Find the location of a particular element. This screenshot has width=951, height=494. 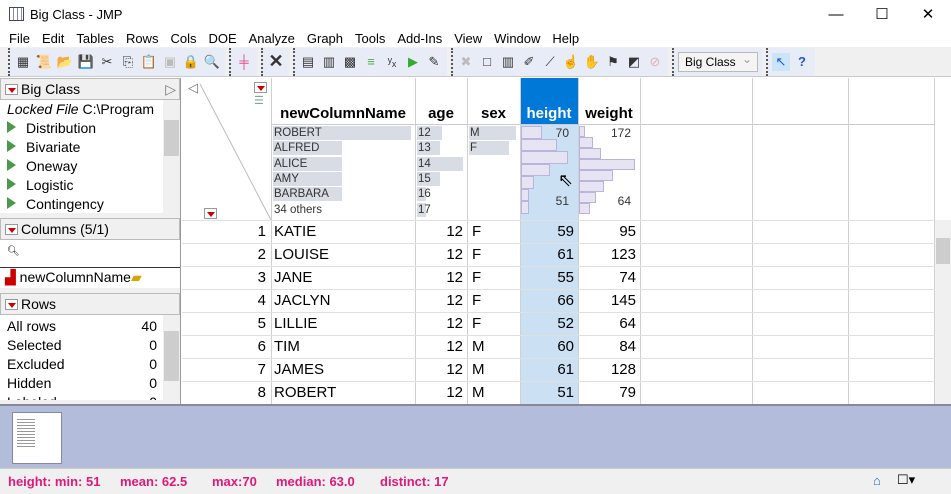

column-header-age: age is located at coordinates (441, 113).